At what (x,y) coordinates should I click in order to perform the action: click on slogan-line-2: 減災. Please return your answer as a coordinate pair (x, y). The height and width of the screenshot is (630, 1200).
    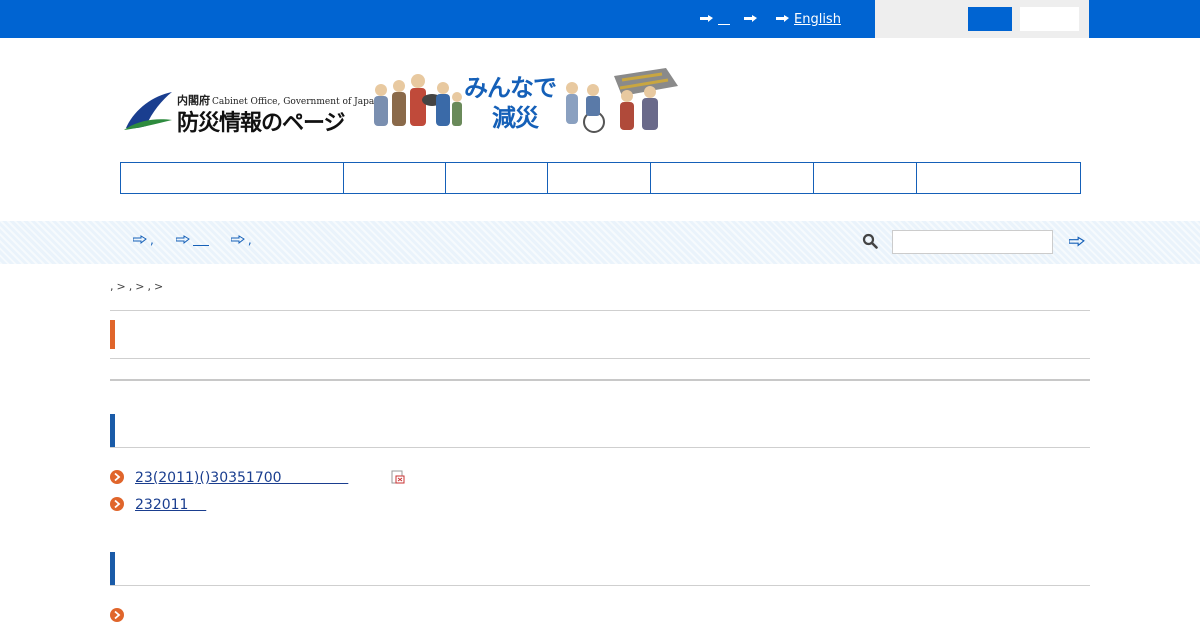
    Looking at the image, I should click on (515, 118).